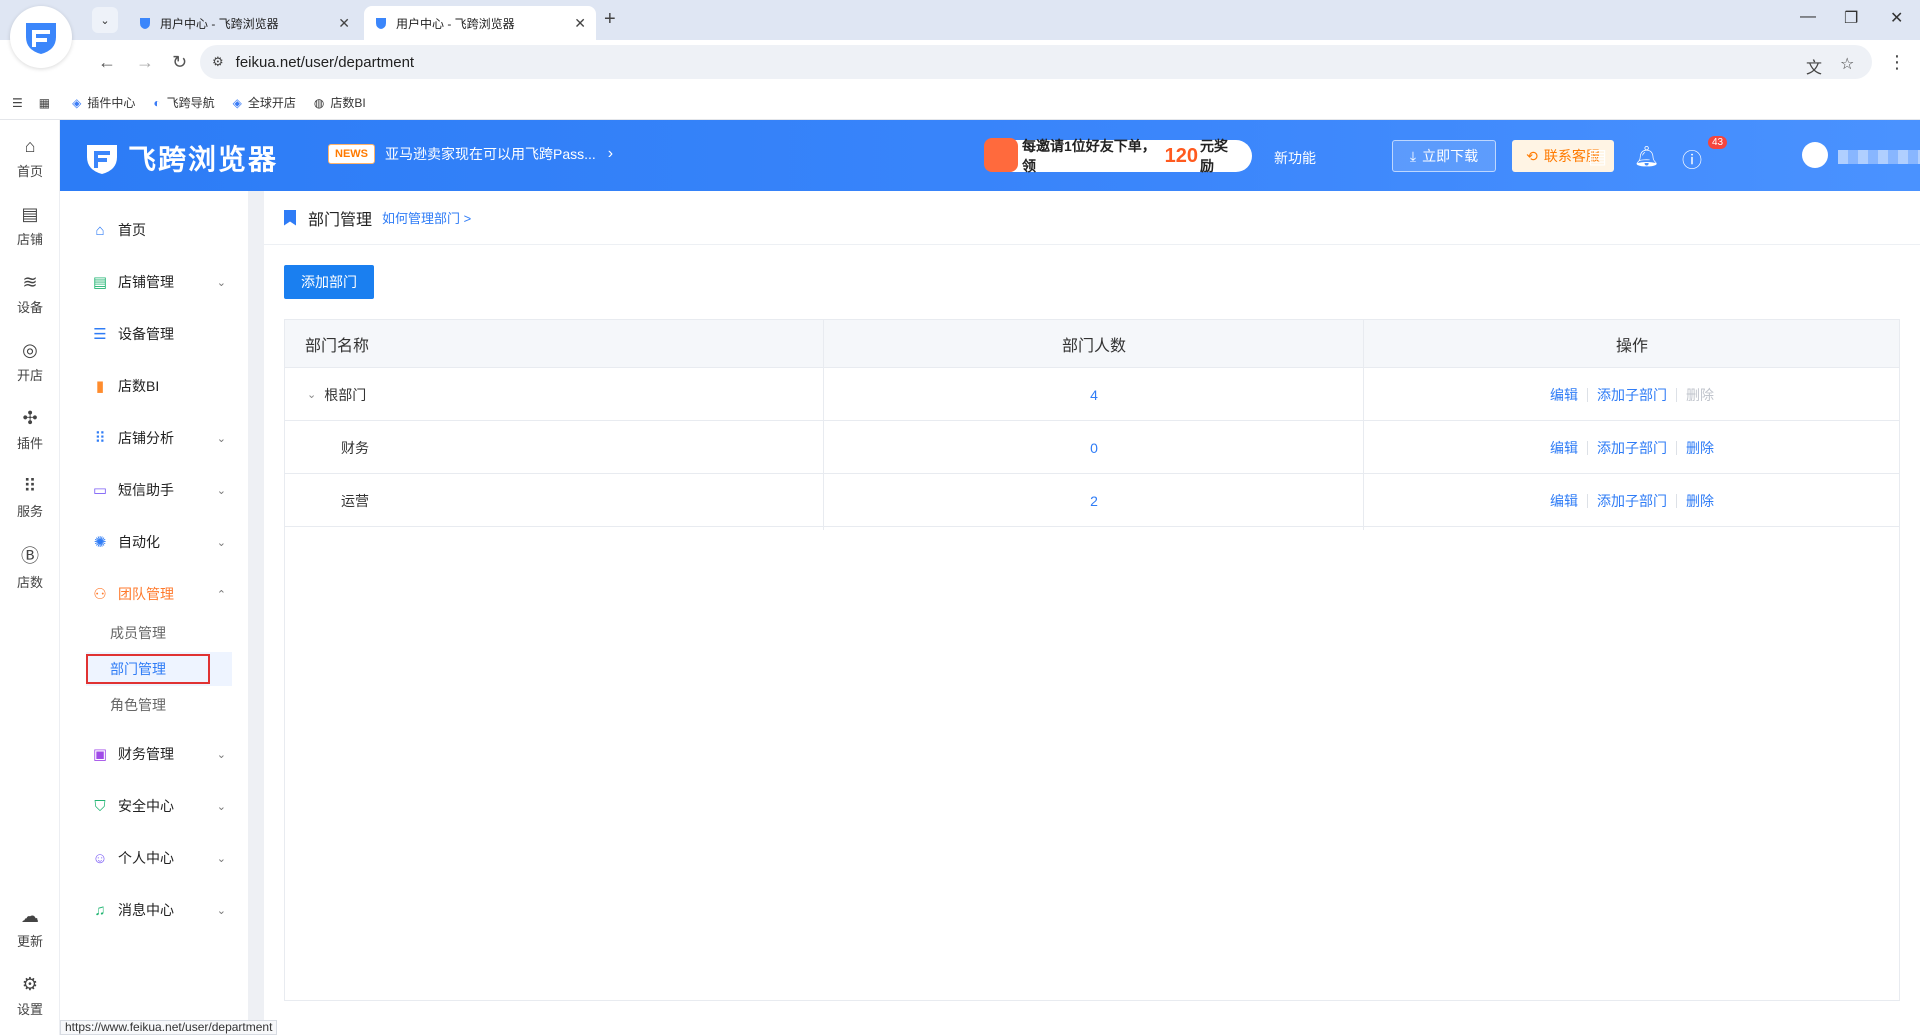 The width and height of the screenshot is (1920, 1035). Describe the element at coordinates (154, 230) in the screenshot. I see `menu-item-home: ⌂ 首页` at that location.